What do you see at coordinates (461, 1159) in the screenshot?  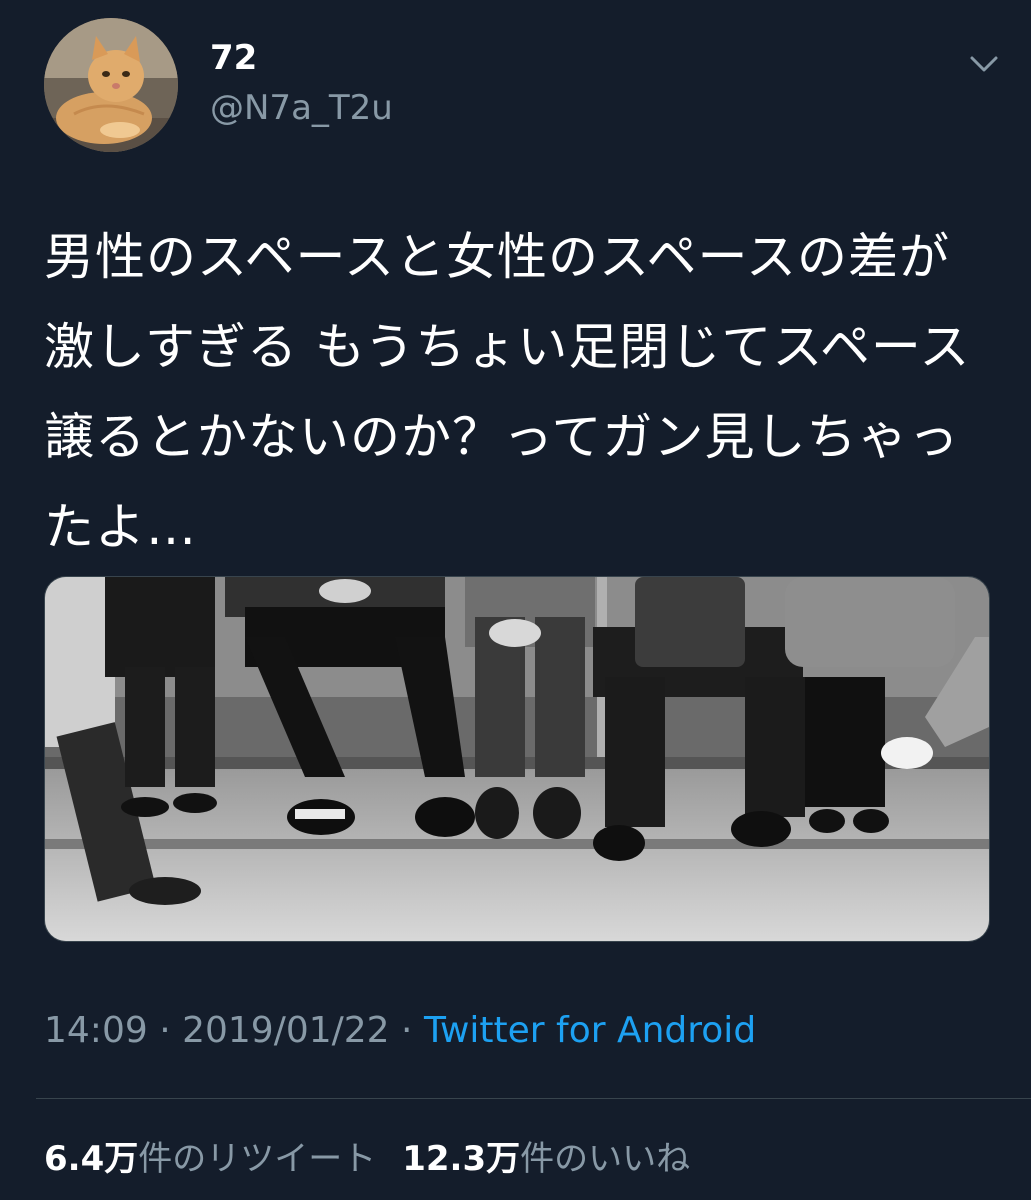 I see `likes-count: 12.3万` at bounding box center [461, 1159].